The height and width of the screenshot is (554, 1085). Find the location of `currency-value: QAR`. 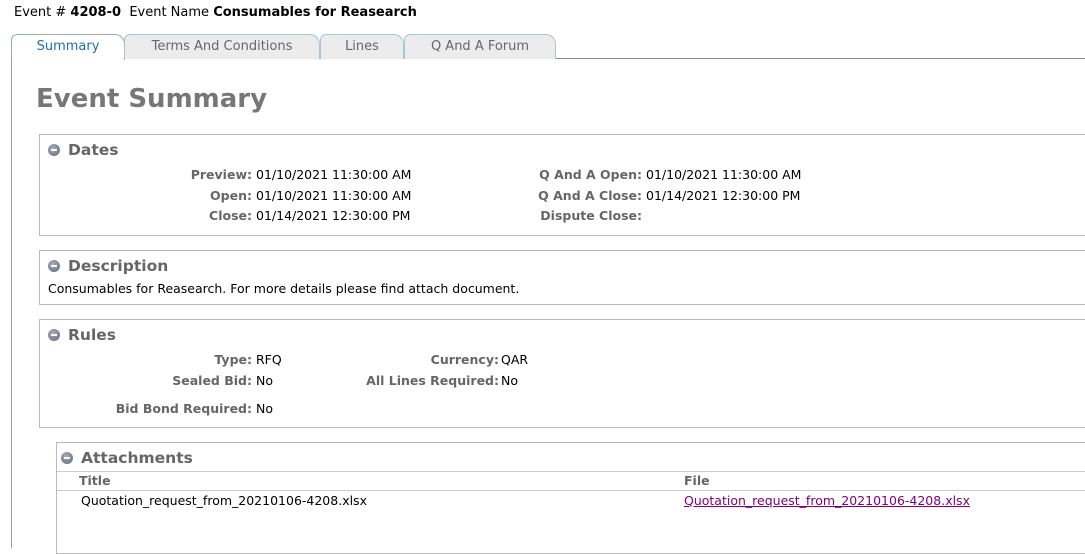

currency-value: QAR is located at coordinates (515, 359).